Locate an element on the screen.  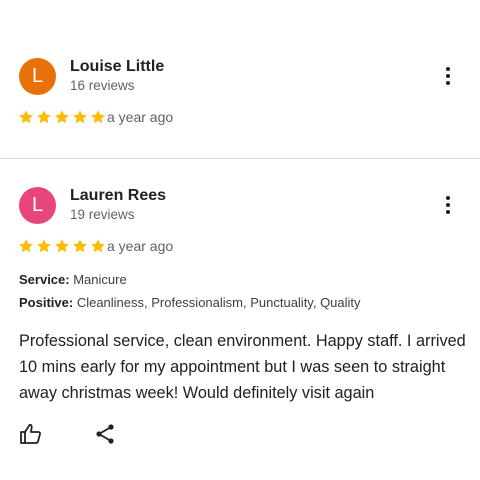
reviewer-name: Lauren Rees is located at coordinates (118, 196).